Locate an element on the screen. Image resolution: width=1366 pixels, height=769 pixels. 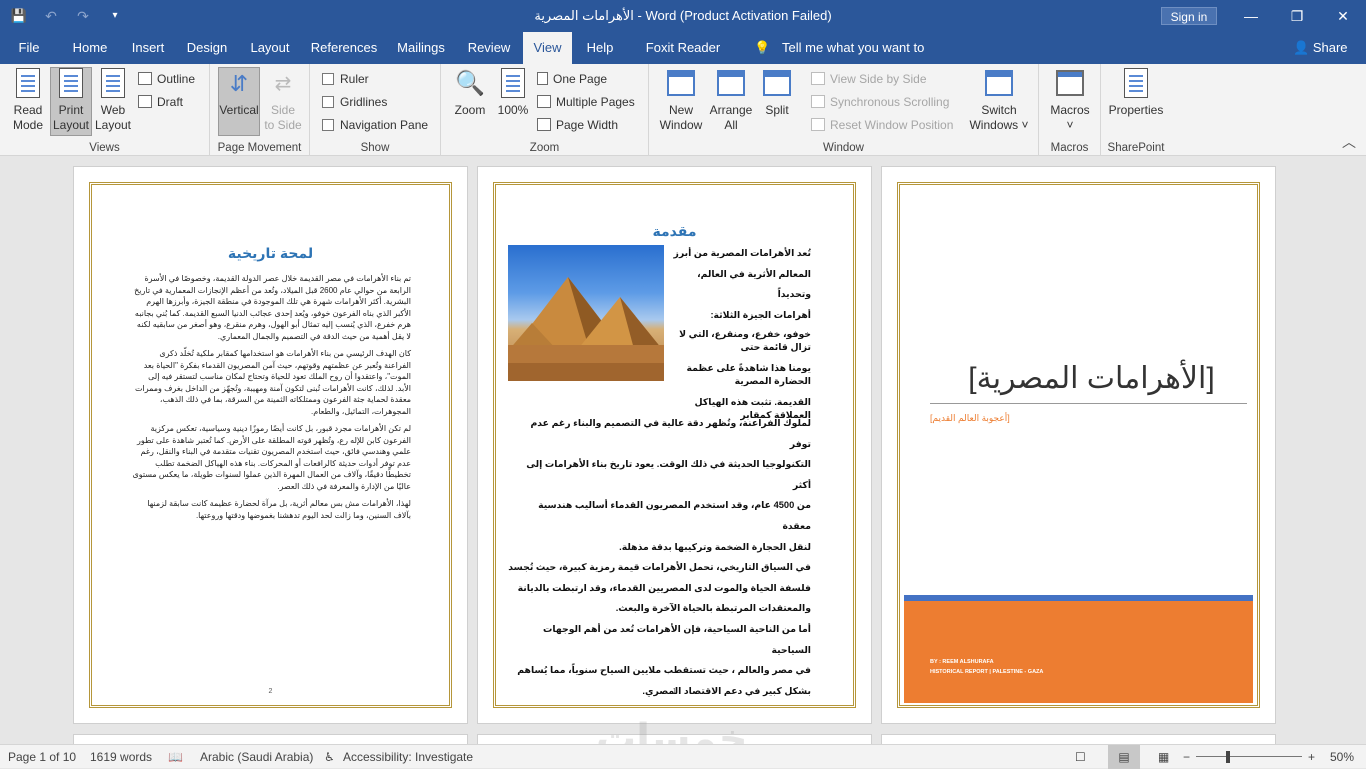
tab-home: Home is located at coordinates (90, 48).